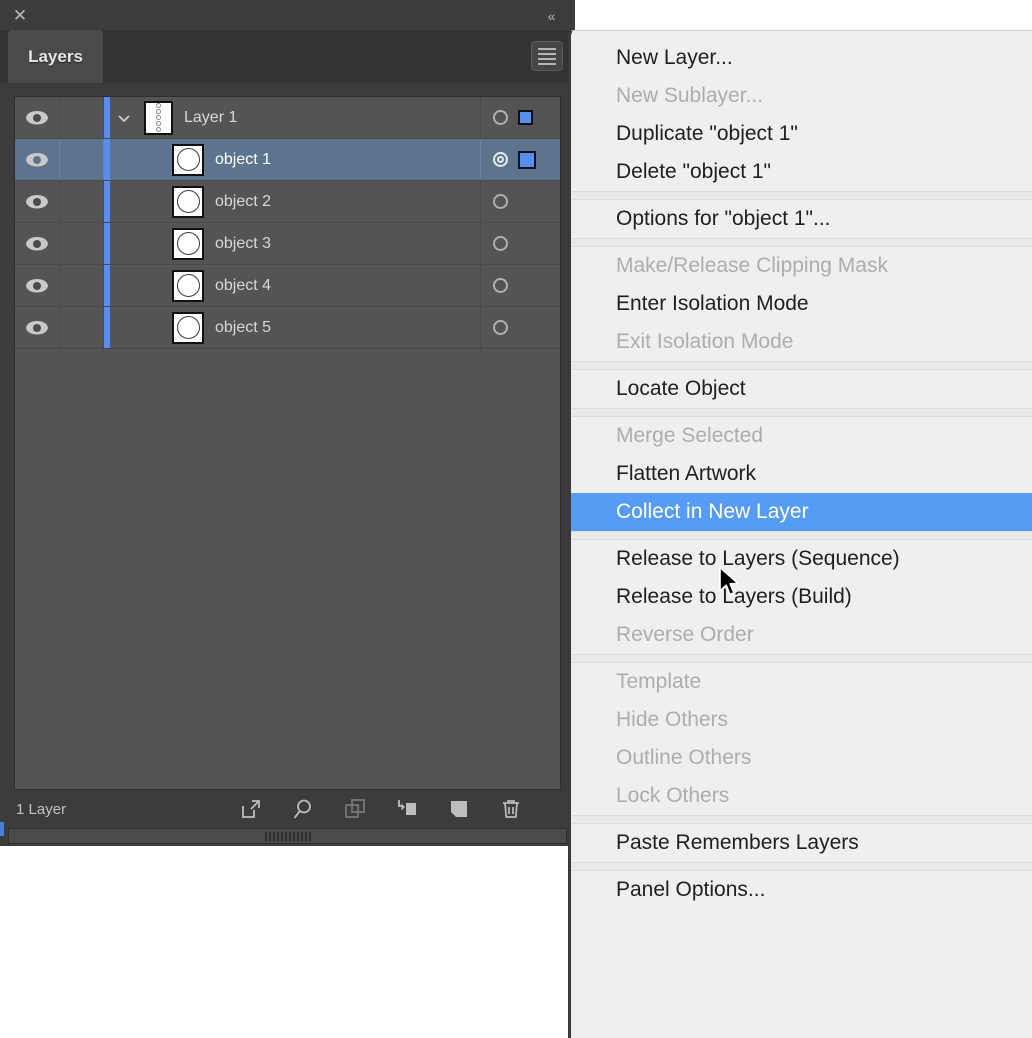 The image size is (1032, 1038). I want to click on layer-row-main: Layer 1, so click(295, 117).